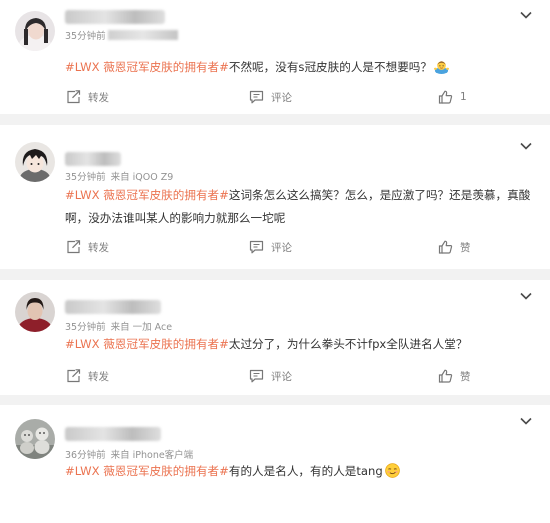 Image resolution: width=550 pixels, height=523 pixels. Describe the element at coordinates (142, 177) in the screenshot. I see `post-source: 来自 iQOO Z9` at that location.